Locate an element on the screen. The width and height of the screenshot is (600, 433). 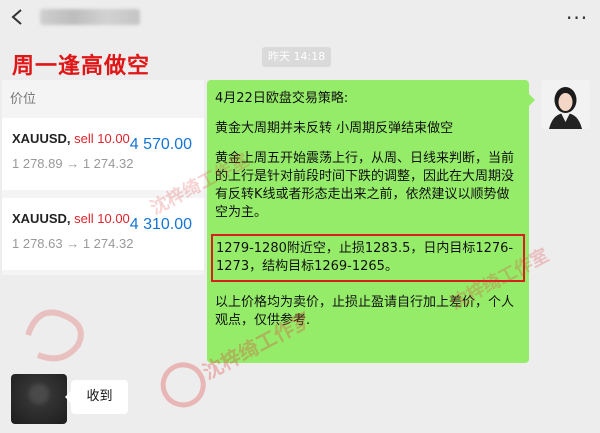
message-paragraph: 黄金大周期并未反转 小周期反弹结束做空 is located at coordinates (334, 128).